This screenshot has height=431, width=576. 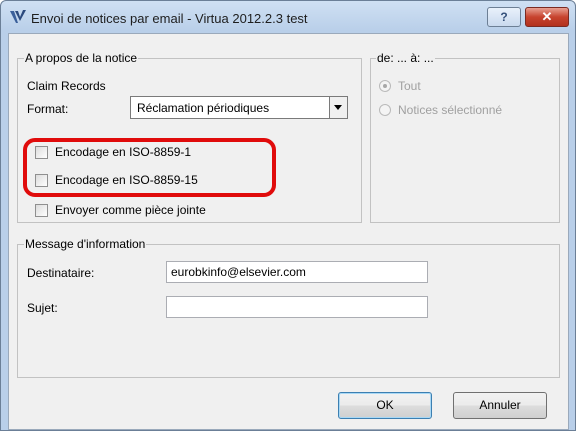 I want to click on radio-selected-dot, so click(x=385, y=86).